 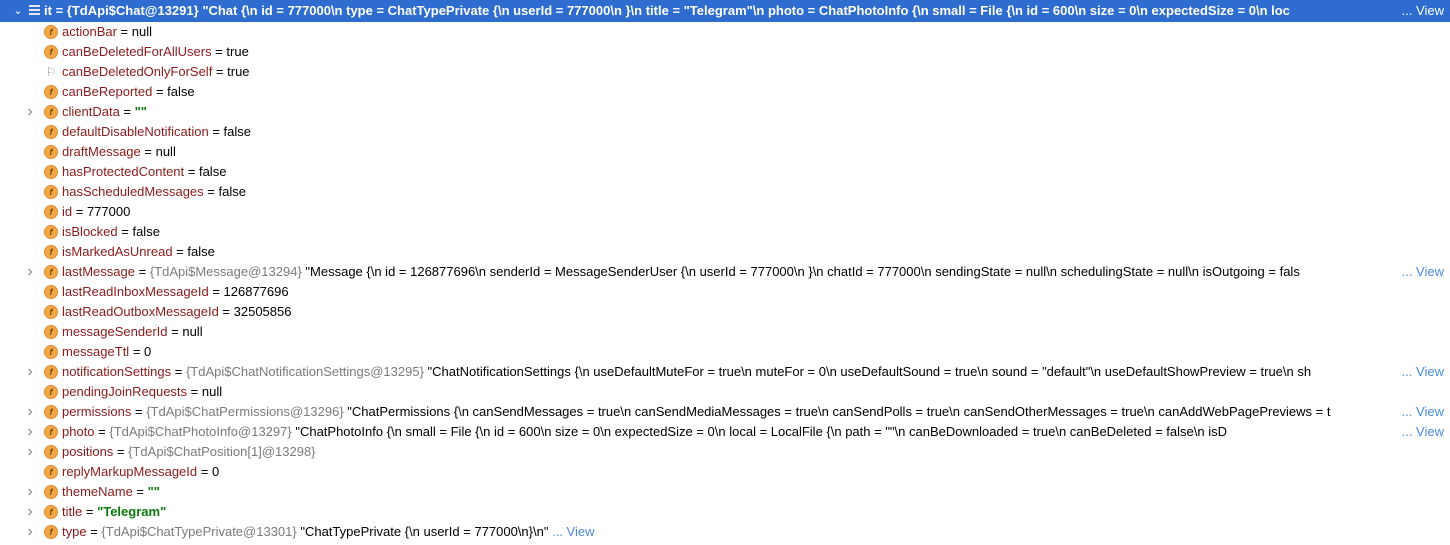 I want to click on field-name: clientData, so click(x=91, y=111).